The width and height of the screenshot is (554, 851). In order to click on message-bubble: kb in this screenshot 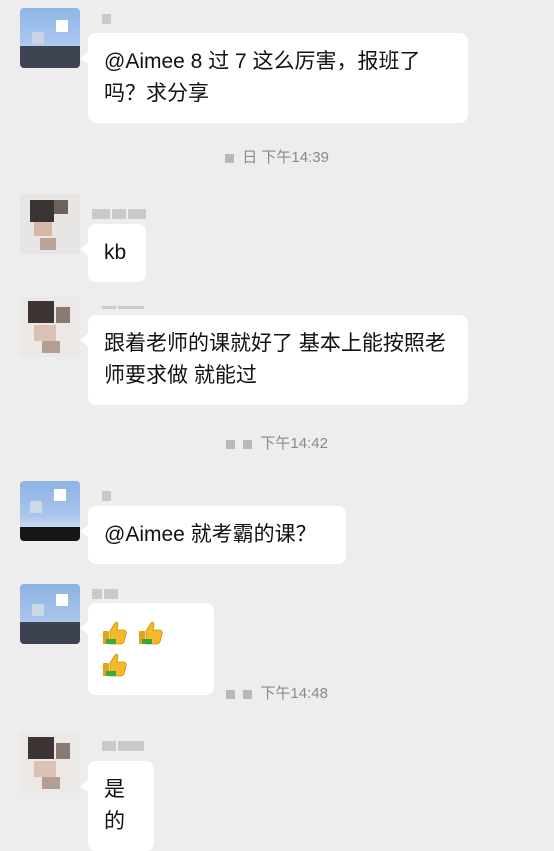, I will do `click(113, 253)`.